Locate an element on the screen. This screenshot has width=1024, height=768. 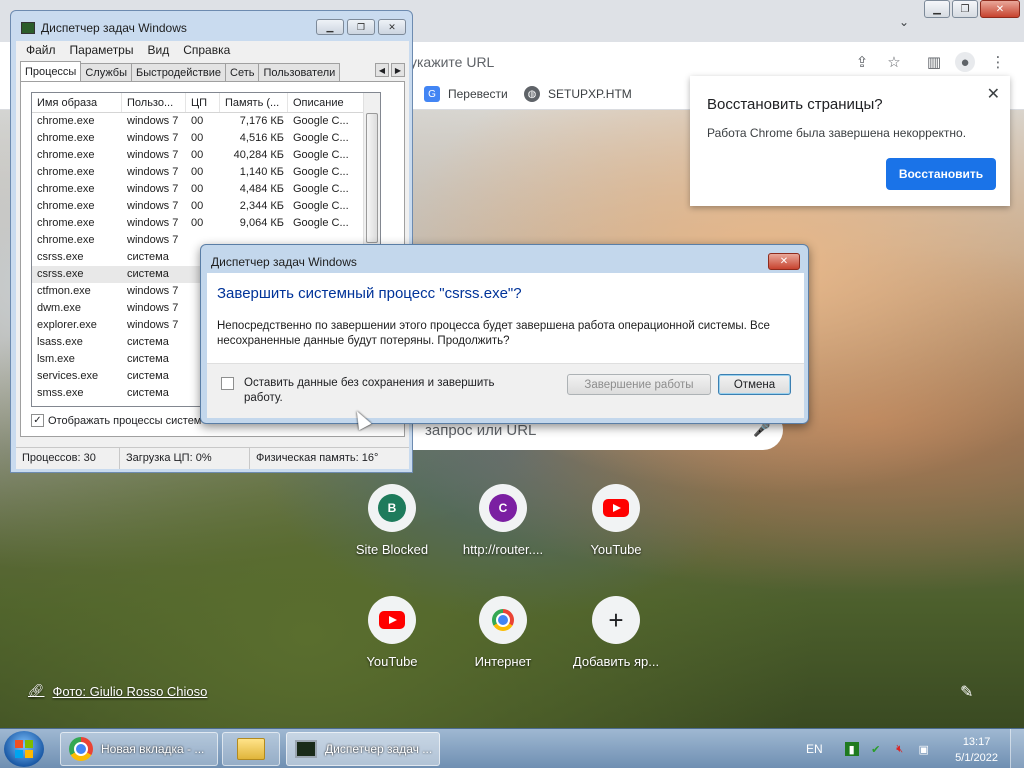
cancel-button: Отмена is located at coordinates (754, 384).